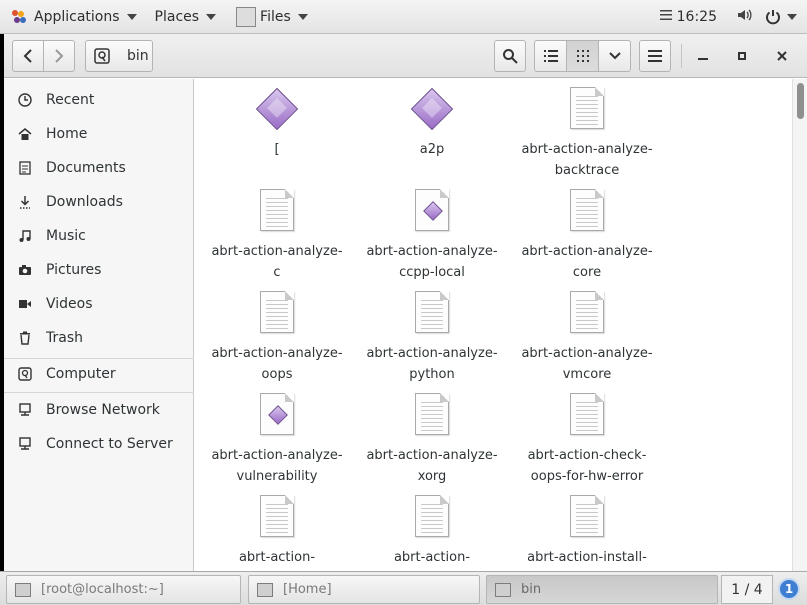 This screenshot has width=807, height=605. What do you see at coordinates (432, 440) in the screenshot?
I see `file-item: abrt-action-analyze- xorg` at bounding box center [432, 440].